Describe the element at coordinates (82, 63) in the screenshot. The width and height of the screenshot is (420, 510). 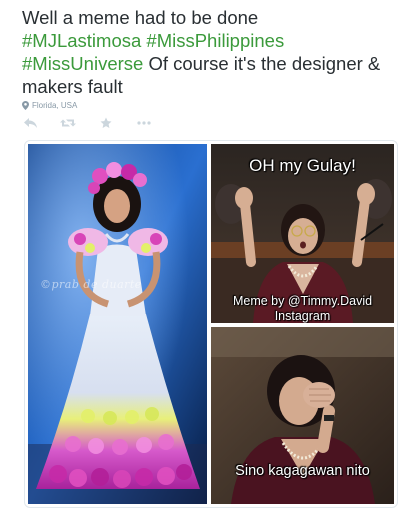
I see `hashtag-missuniverse: #MissUniverse` at that location.